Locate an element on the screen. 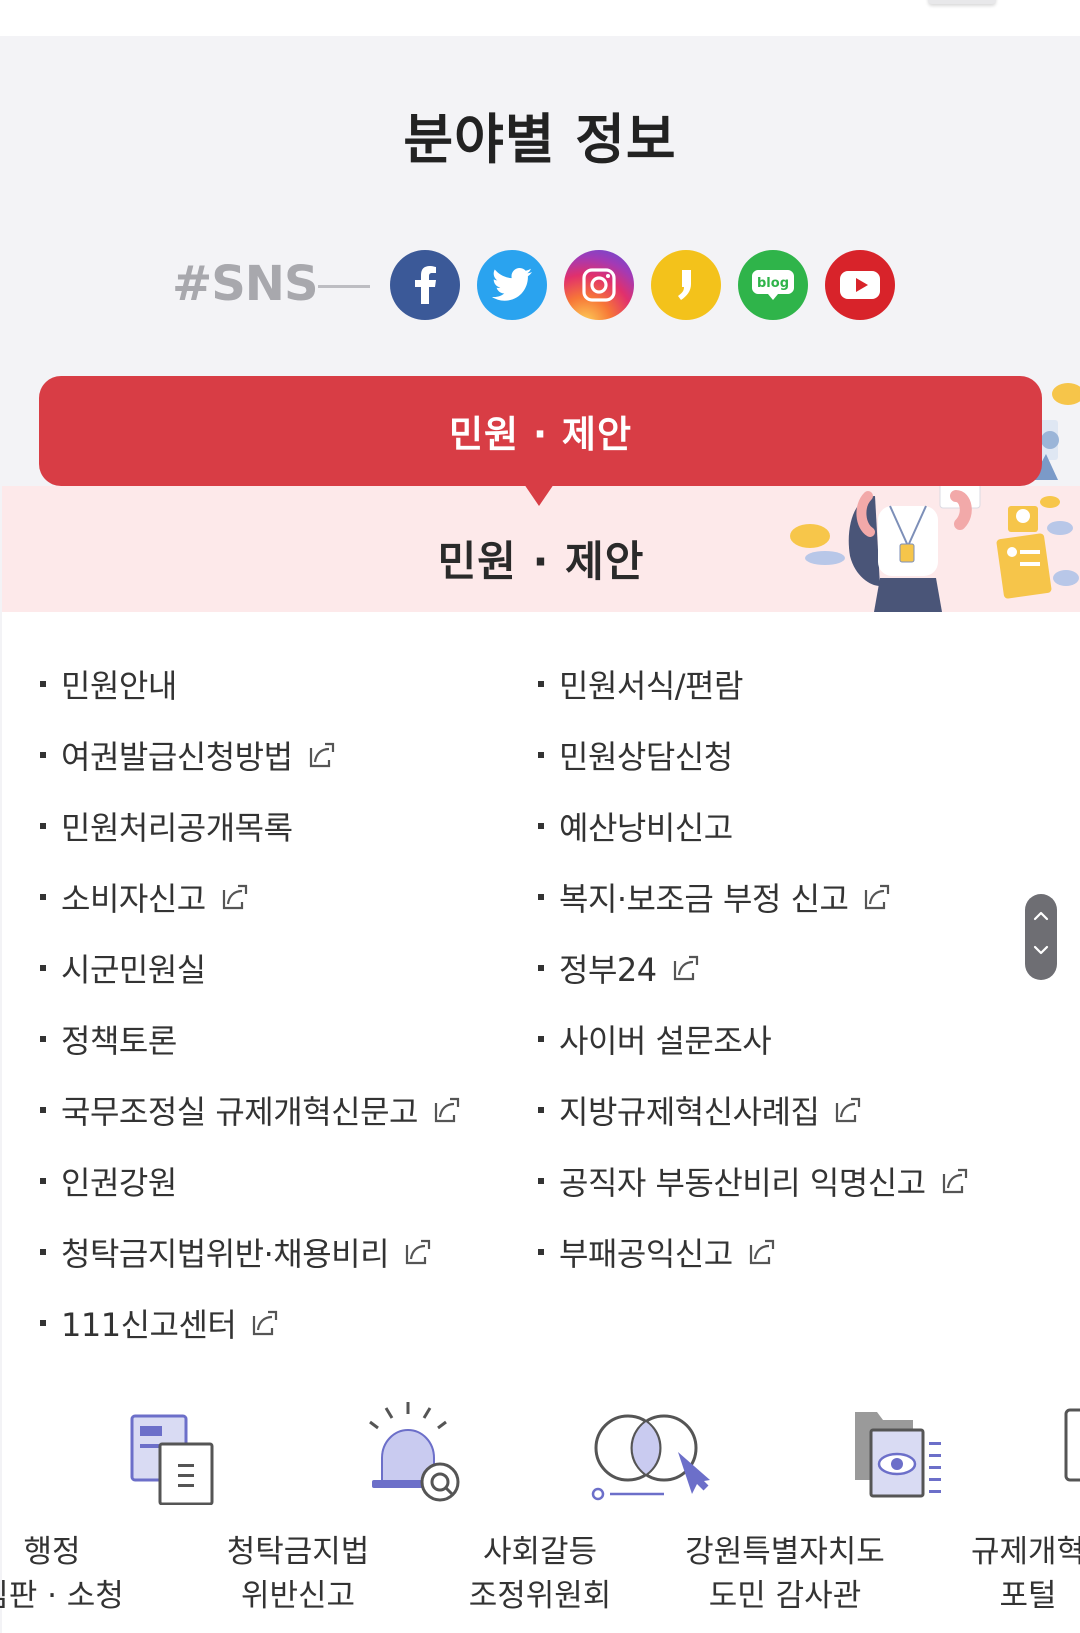 Image resolution: width=1080 pixels, height=1633 pixels. menu-item-label: 시군민원실 is located at coordinates (133, 970).